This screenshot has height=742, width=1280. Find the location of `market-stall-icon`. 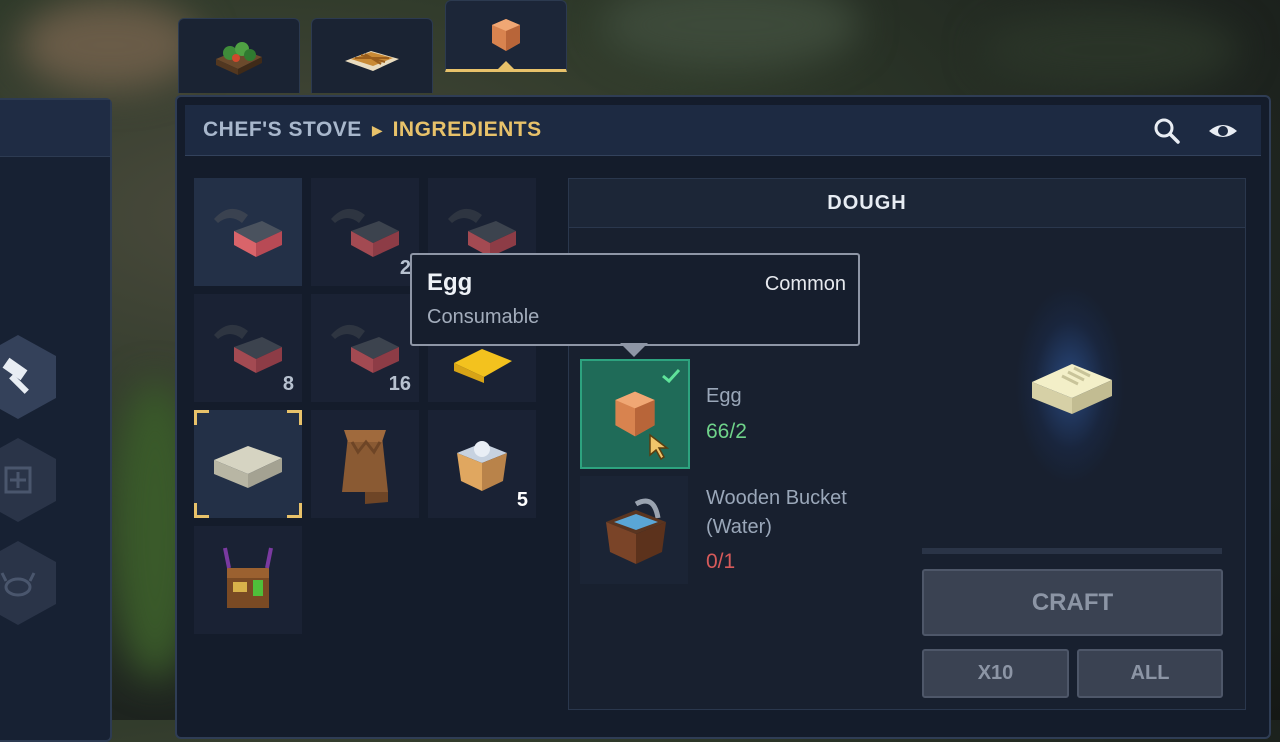

market-stall-icon is located at coordinates (248, 577).